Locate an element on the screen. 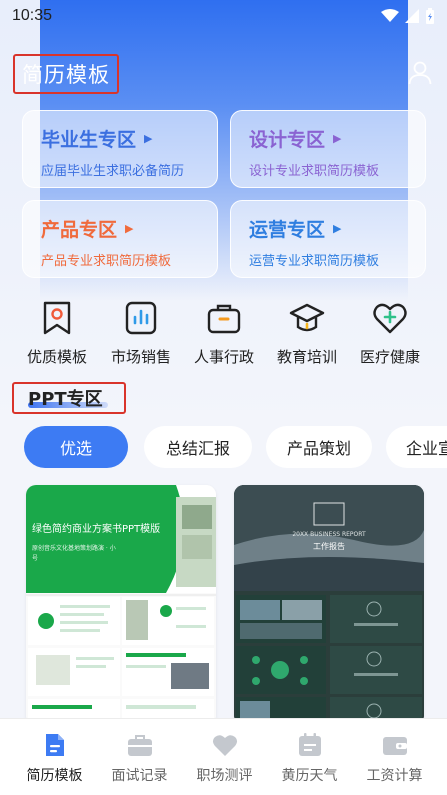  template-card-work-report: 20XX BUSINESS REPORT 工作报告 is located at coordinates (329, 605).